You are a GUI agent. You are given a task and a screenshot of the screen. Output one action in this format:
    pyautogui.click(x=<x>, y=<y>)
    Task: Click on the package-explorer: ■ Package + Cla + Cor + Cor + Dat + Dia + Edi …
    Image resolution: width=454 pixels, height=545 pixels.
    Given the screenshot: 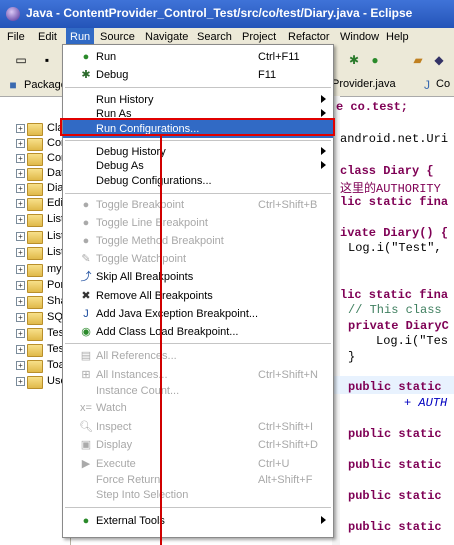 What is the action you would take?
    pyautogui.click(x=35, y=309)
    